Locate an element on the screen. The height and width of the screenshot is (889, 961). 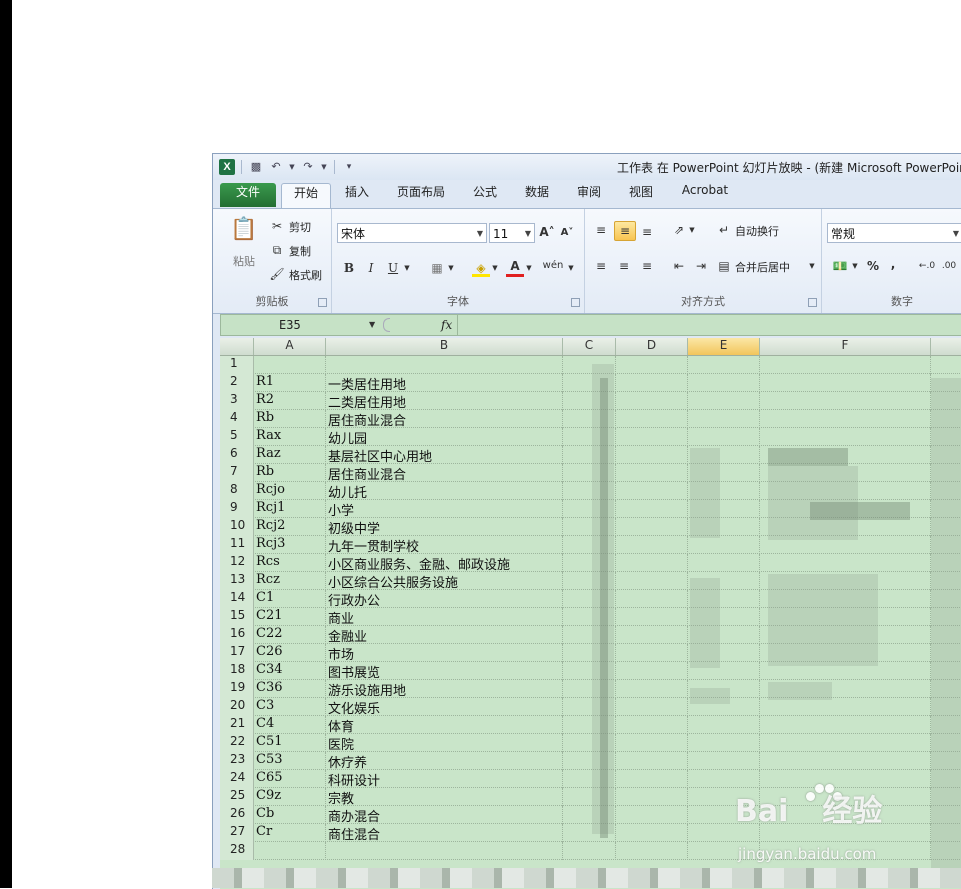
row-header: 12 is located at coordinates (237, 563).